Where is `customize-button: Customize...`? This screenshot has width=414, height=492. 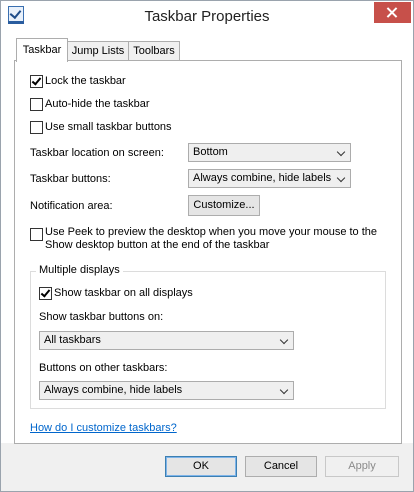
customize-button: Customize... is located at coordinates (224, 205).